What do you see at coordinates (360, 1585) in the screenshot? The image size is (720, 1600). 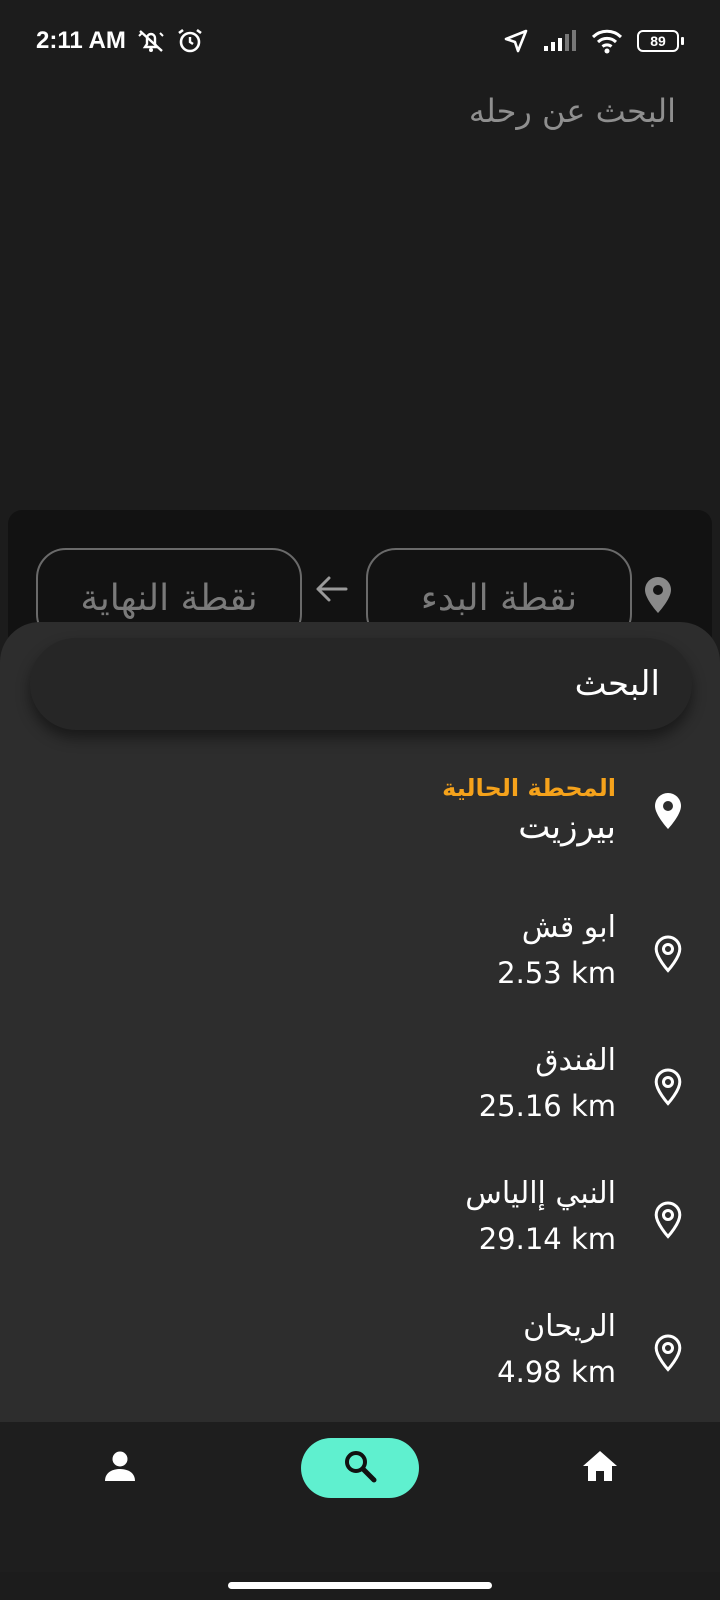 I see `home-indicator` at bounding box center [360, 1585].